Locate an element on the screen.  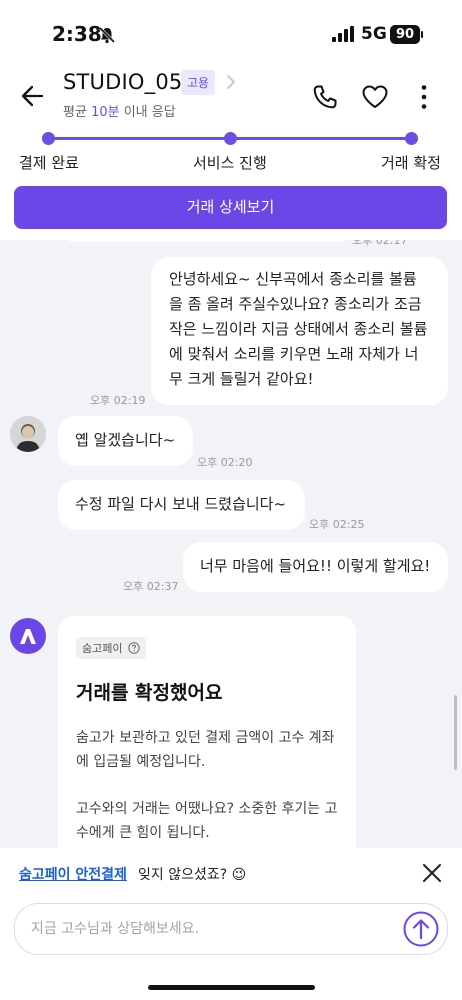
message-time: 오후 02:20 is located at coordinates (225, 462).